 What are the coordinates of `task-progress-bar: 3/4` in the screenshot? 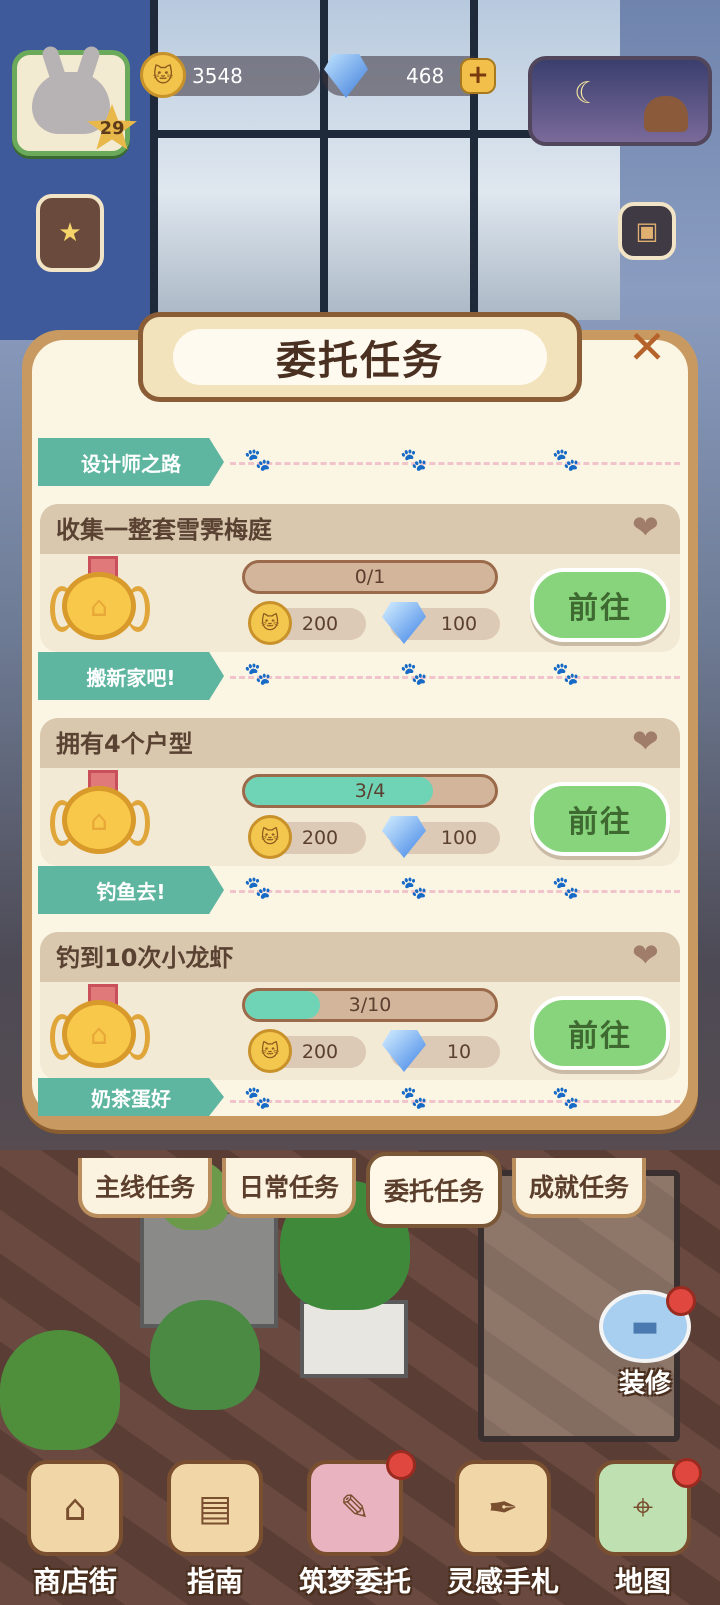 It's located at (370, 791).